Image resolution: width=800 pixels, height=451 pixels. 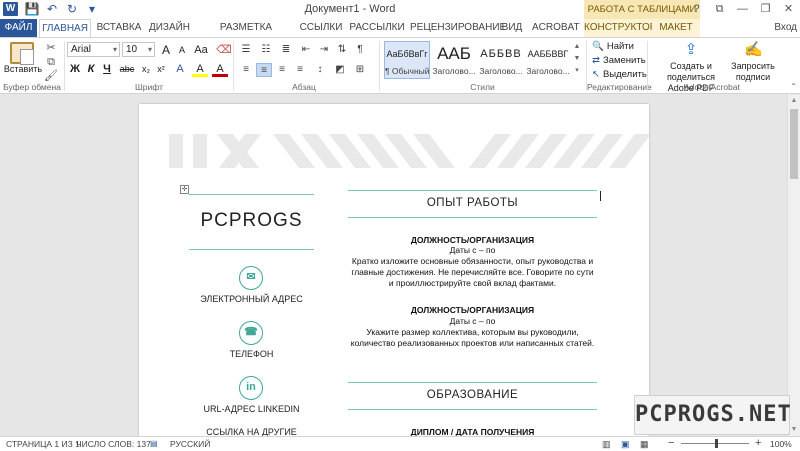 What do you see at coordinates (51, 48) in the screenshot?
I see `cut-icon: ✂` at bounding box center [51, 48].